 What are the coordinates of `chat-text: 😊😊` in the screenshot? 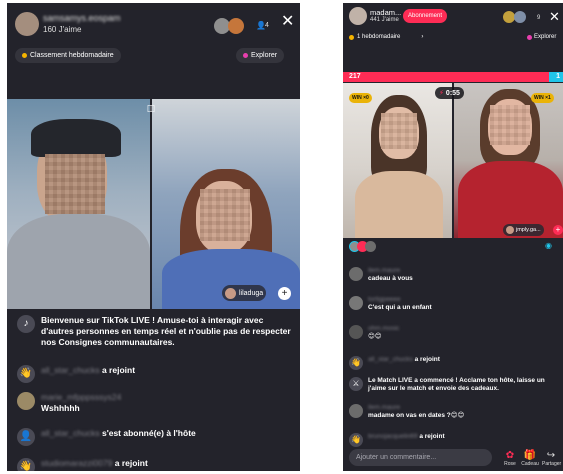 It's located at (375, 336).